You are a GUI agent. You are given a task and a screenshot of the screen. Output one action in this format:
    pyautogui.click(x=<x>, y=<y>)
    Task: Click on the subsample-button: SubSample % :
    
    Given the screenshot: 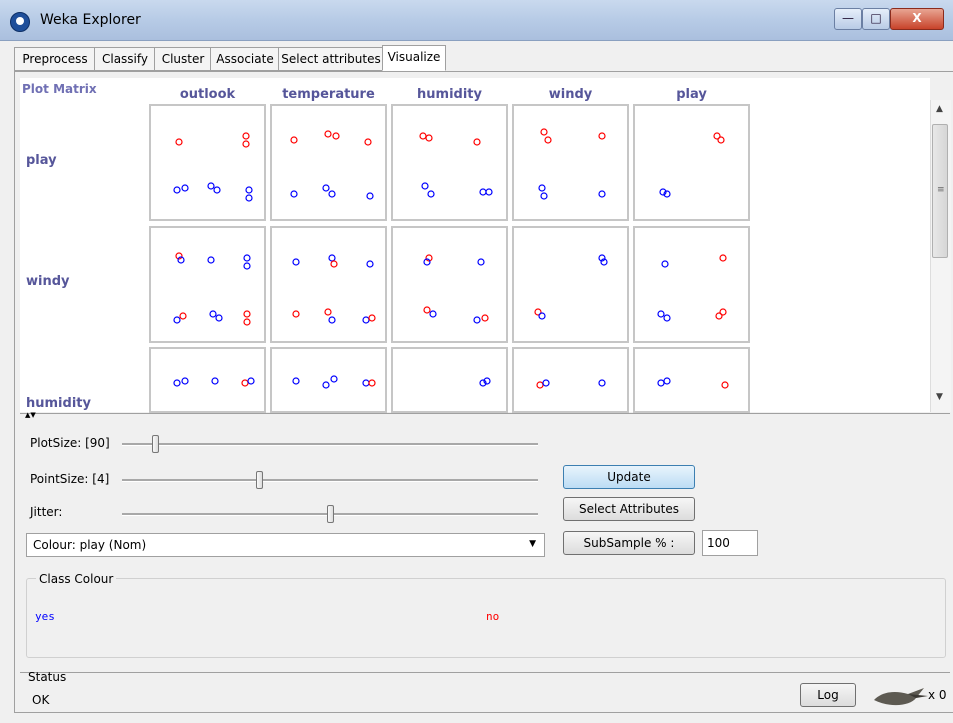 What is the action you would take?
    pyautogui.click(x=629, y=543)
    